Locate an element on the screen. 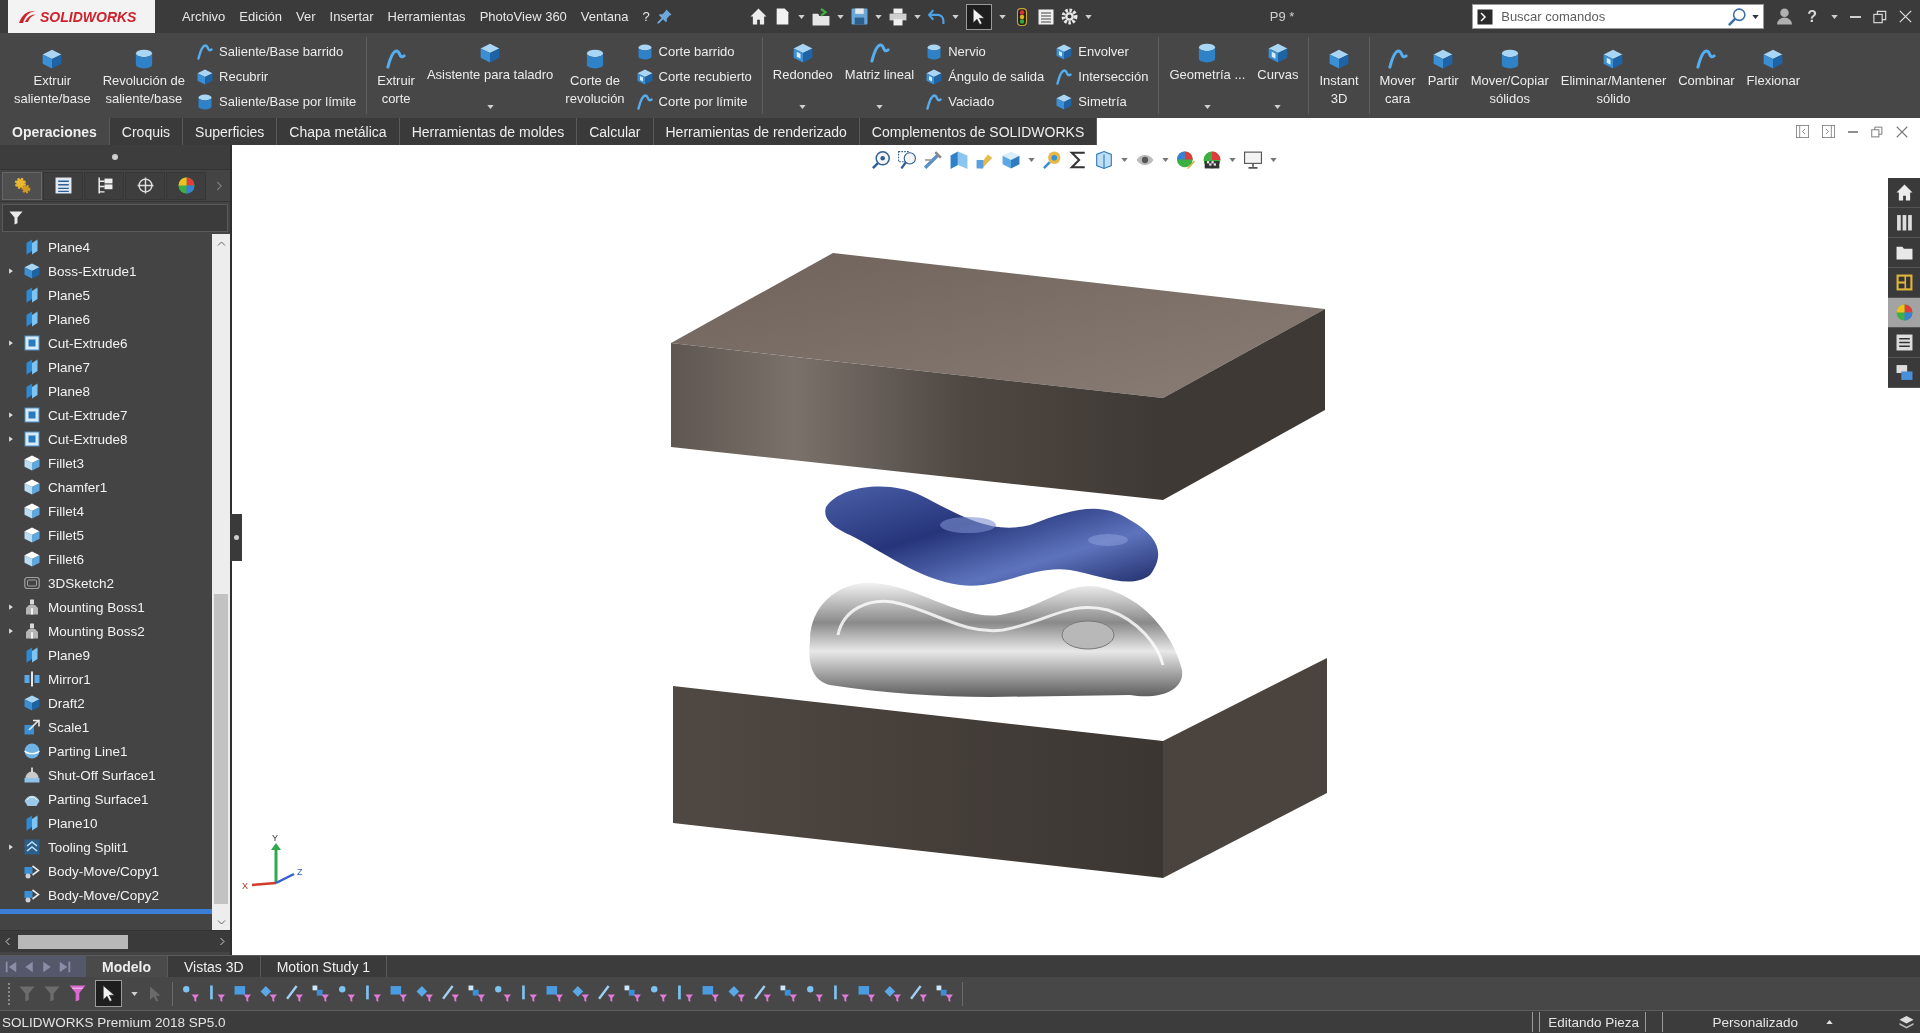  tree-item: Mounting Boss1 is located at coordinates (106, 607).